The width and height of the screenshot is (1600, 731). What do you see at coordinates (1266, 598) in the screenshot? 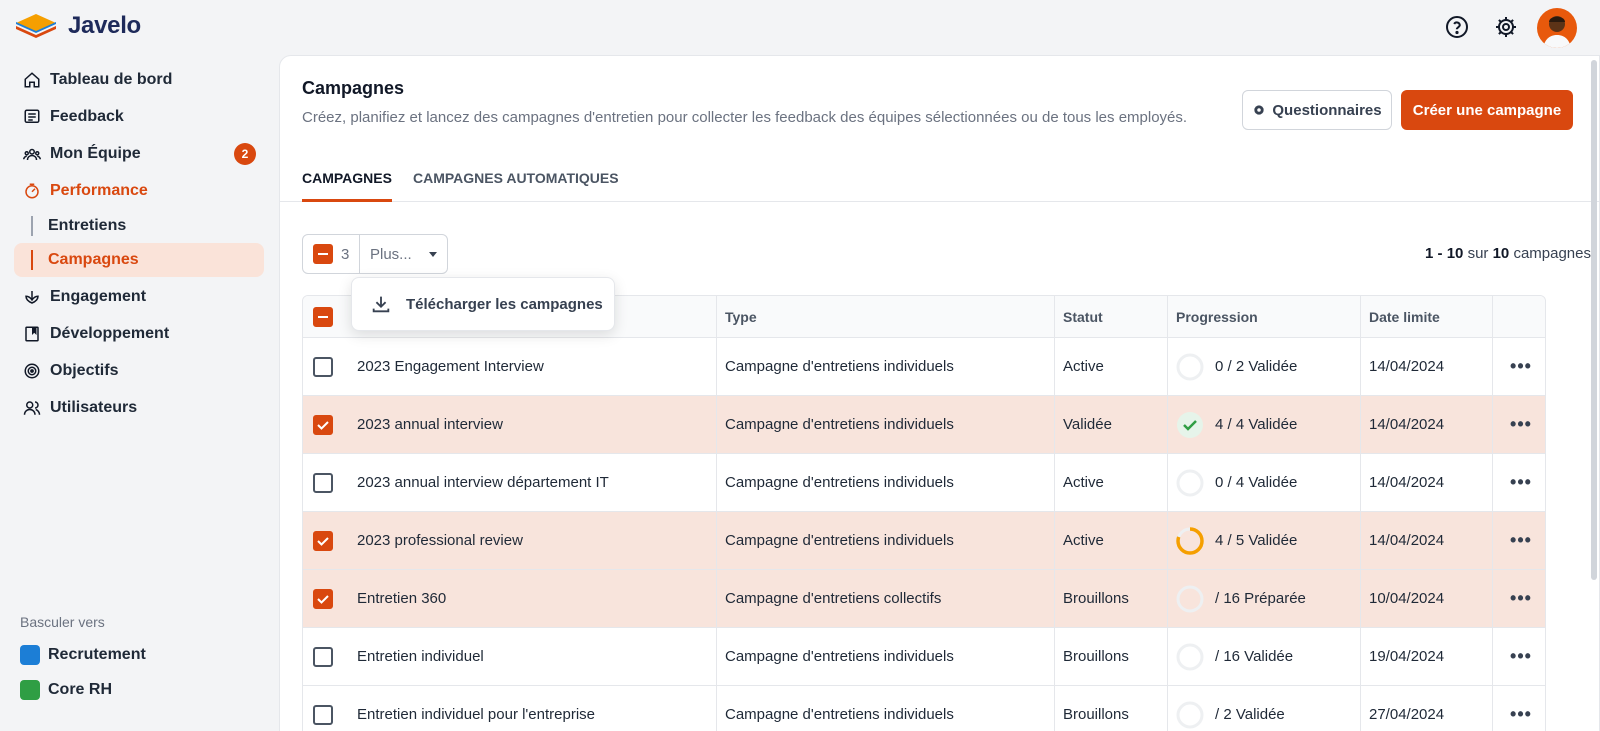
I see `campaign-progress: / 16 Préparée` at bounding box center [1266, 598].